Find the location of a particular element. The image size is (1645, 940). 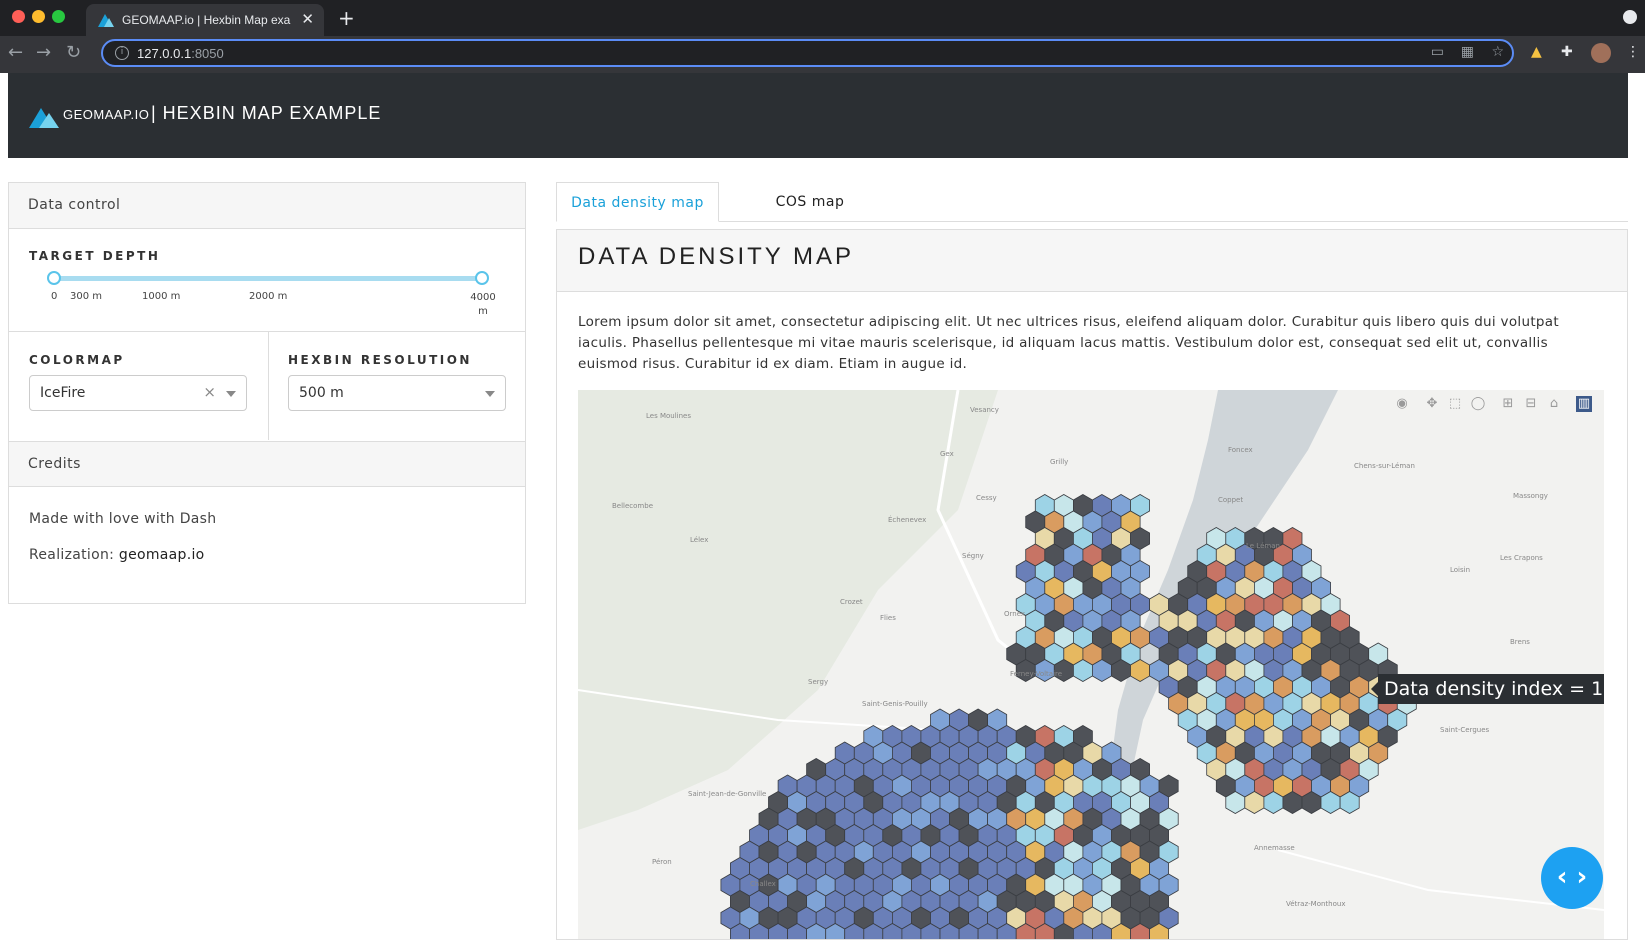

data-control-header: Data control is located at coordinates (267, 206).